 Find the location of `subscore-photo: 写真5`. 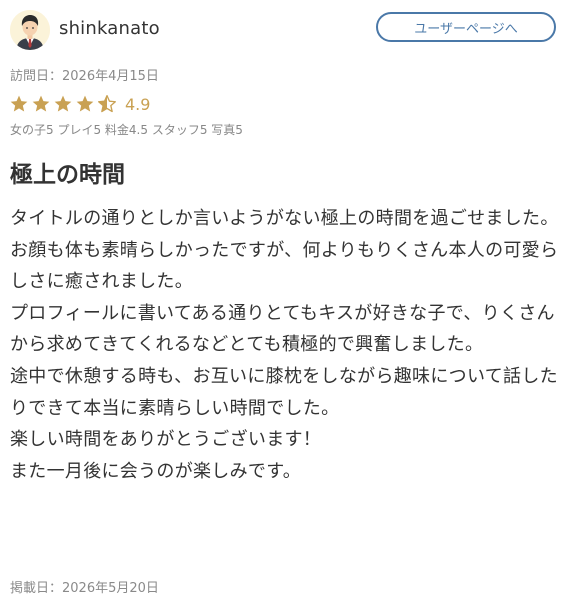

subscore-photo: 写真5 is located at coordinates (227, 130).